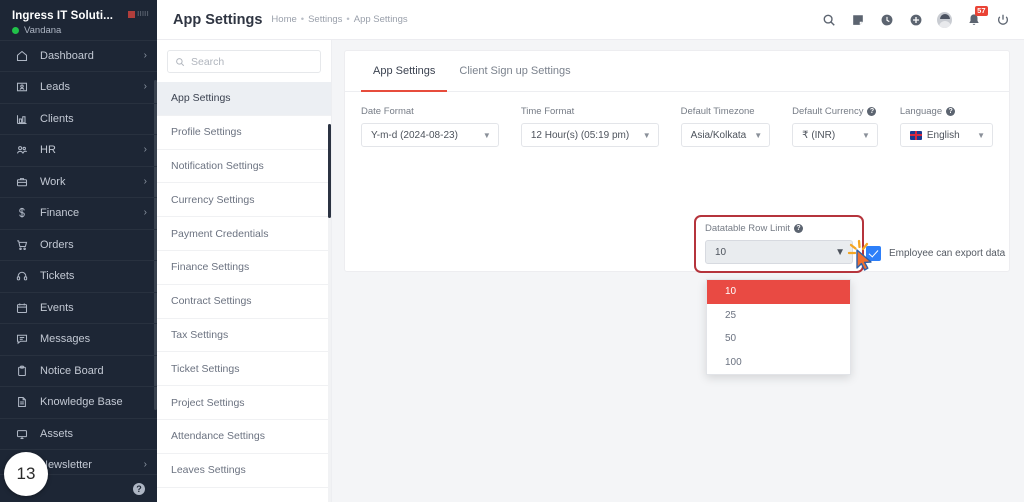 The height and width of the screenshot is (502, 1024). I want to click on settings-search-box, so click(244, 61).